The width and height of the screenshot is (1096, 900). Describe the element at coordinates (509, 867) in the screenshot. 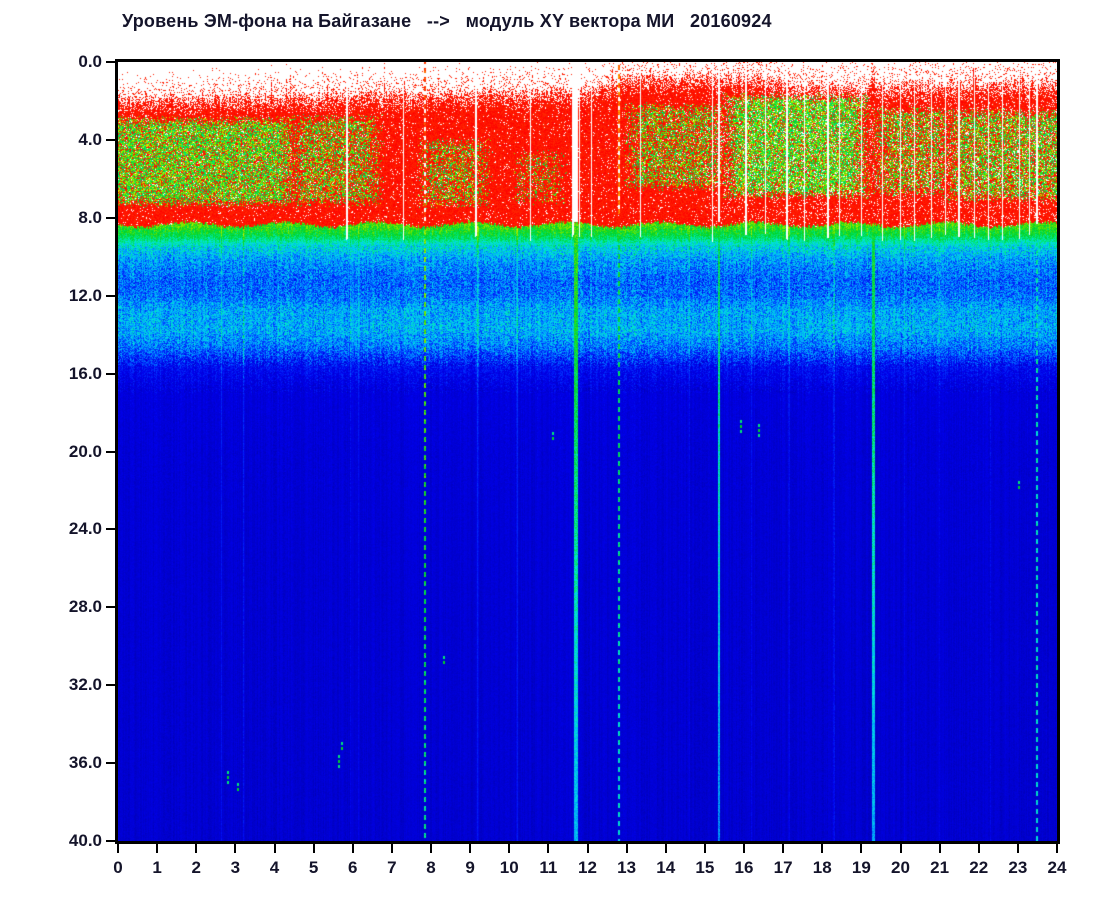

I see `x-tick-label: 10` at that location.